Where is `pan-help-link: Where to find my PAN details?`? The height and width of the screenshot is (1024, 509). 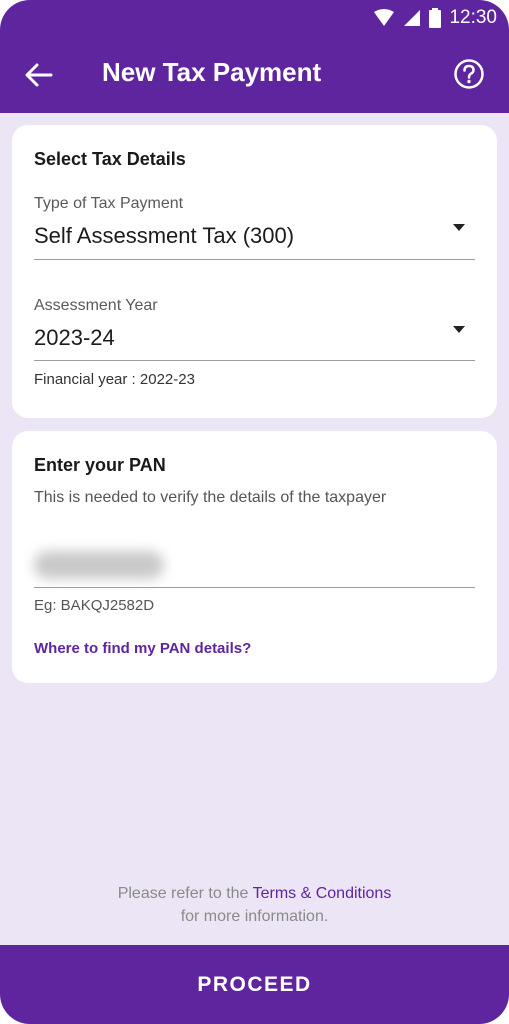
pan-help-link: Where to find my PAN details? is located at coordinates (142, 648).